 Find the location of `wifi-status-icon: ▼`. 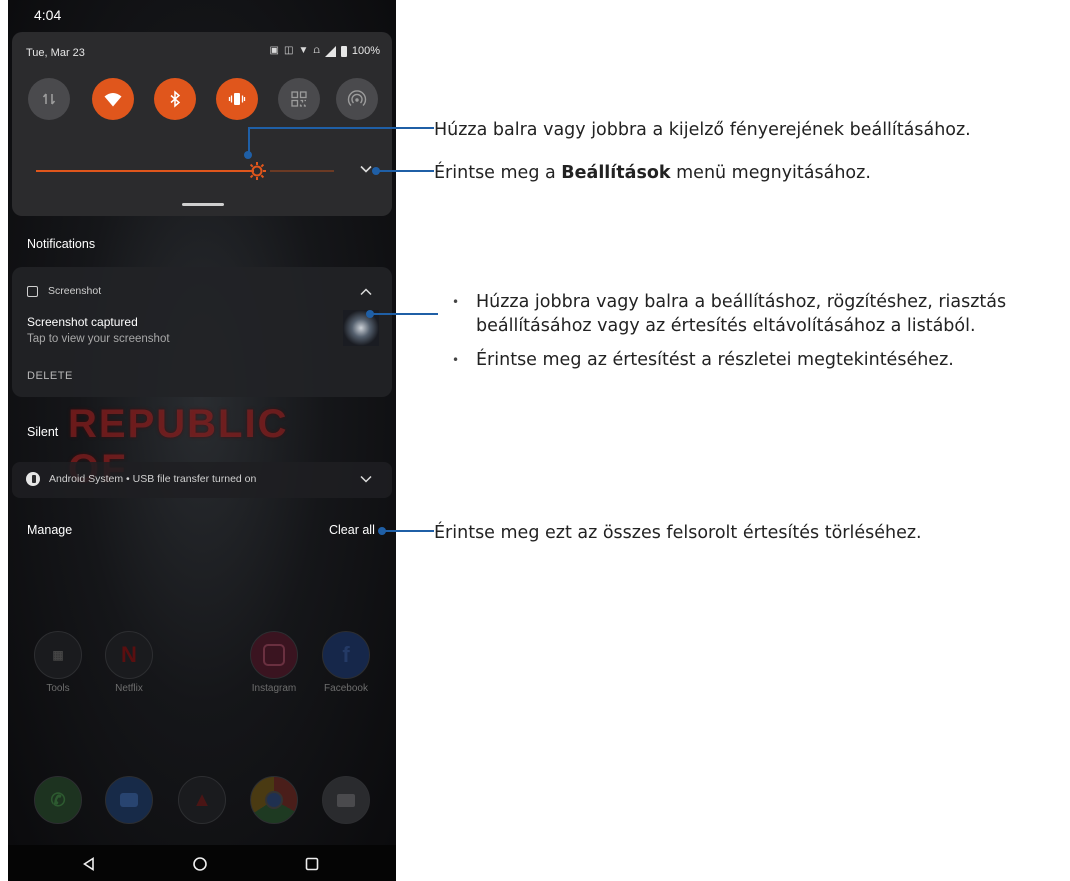

wifi-status-icon: ▼ is located at coordinates (303, 50).